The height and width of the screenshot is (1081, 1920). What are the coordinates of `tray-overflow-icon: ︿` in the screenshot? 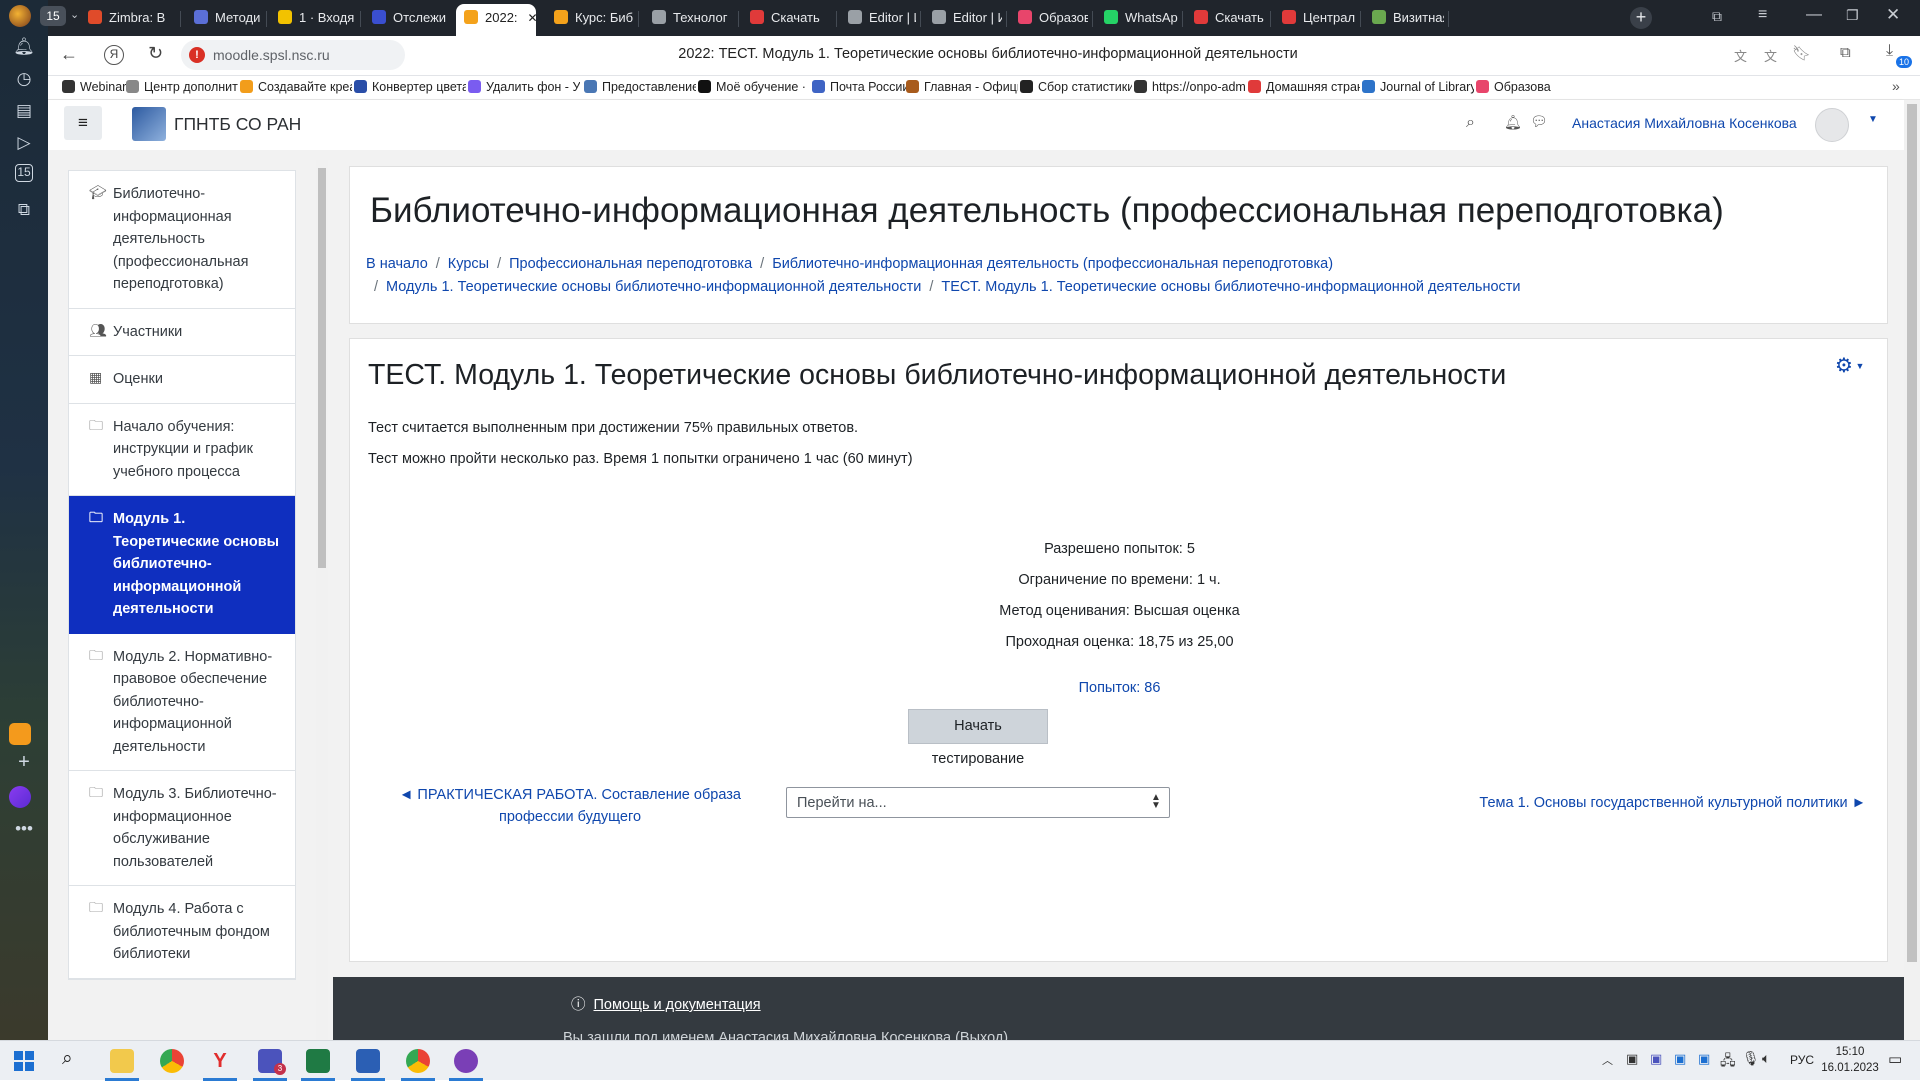 It's located at (1607, 1060).